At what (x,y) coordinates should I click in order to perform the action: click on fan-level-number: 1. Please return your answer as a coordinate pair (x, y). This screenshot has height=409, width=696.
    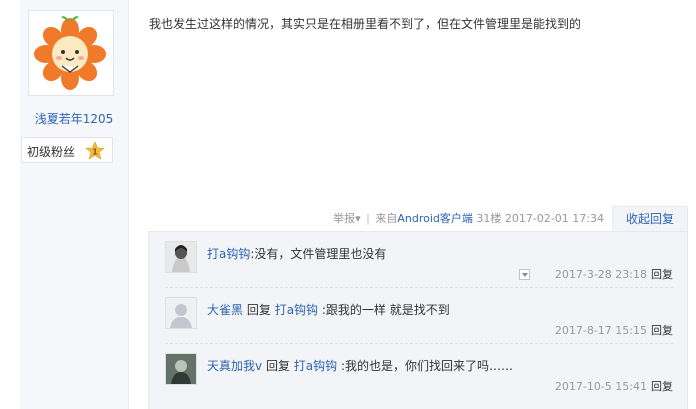
    Looking at the image, I should click on (95, 152).